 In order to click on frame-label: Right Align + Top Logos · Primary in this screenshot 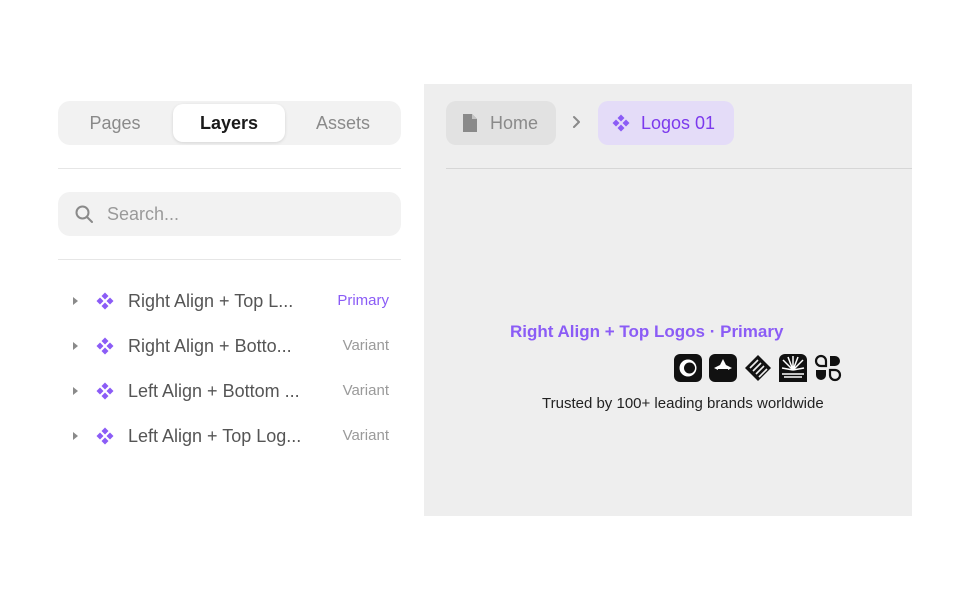, I will do `click(646, 332)`.